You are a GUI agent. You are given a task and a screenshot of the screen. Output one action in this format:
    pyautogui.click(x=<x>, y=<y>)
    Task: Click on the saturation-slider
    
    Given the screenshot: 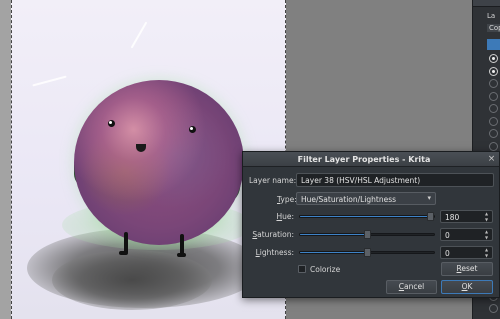 What is the action you would take?
    pyautogui.click(x=367, y=234)
    